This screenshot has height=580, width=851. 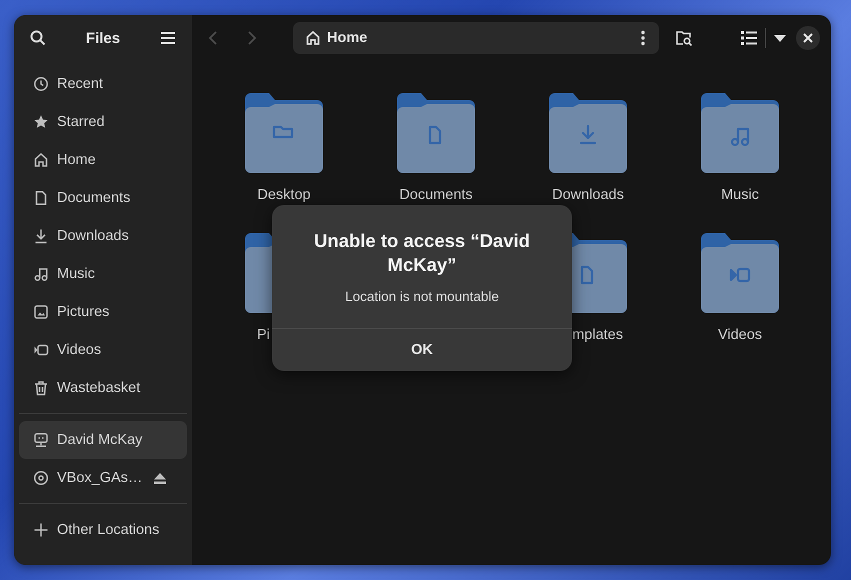 I want to click on kebab-icon, so click(x=643, y=38).